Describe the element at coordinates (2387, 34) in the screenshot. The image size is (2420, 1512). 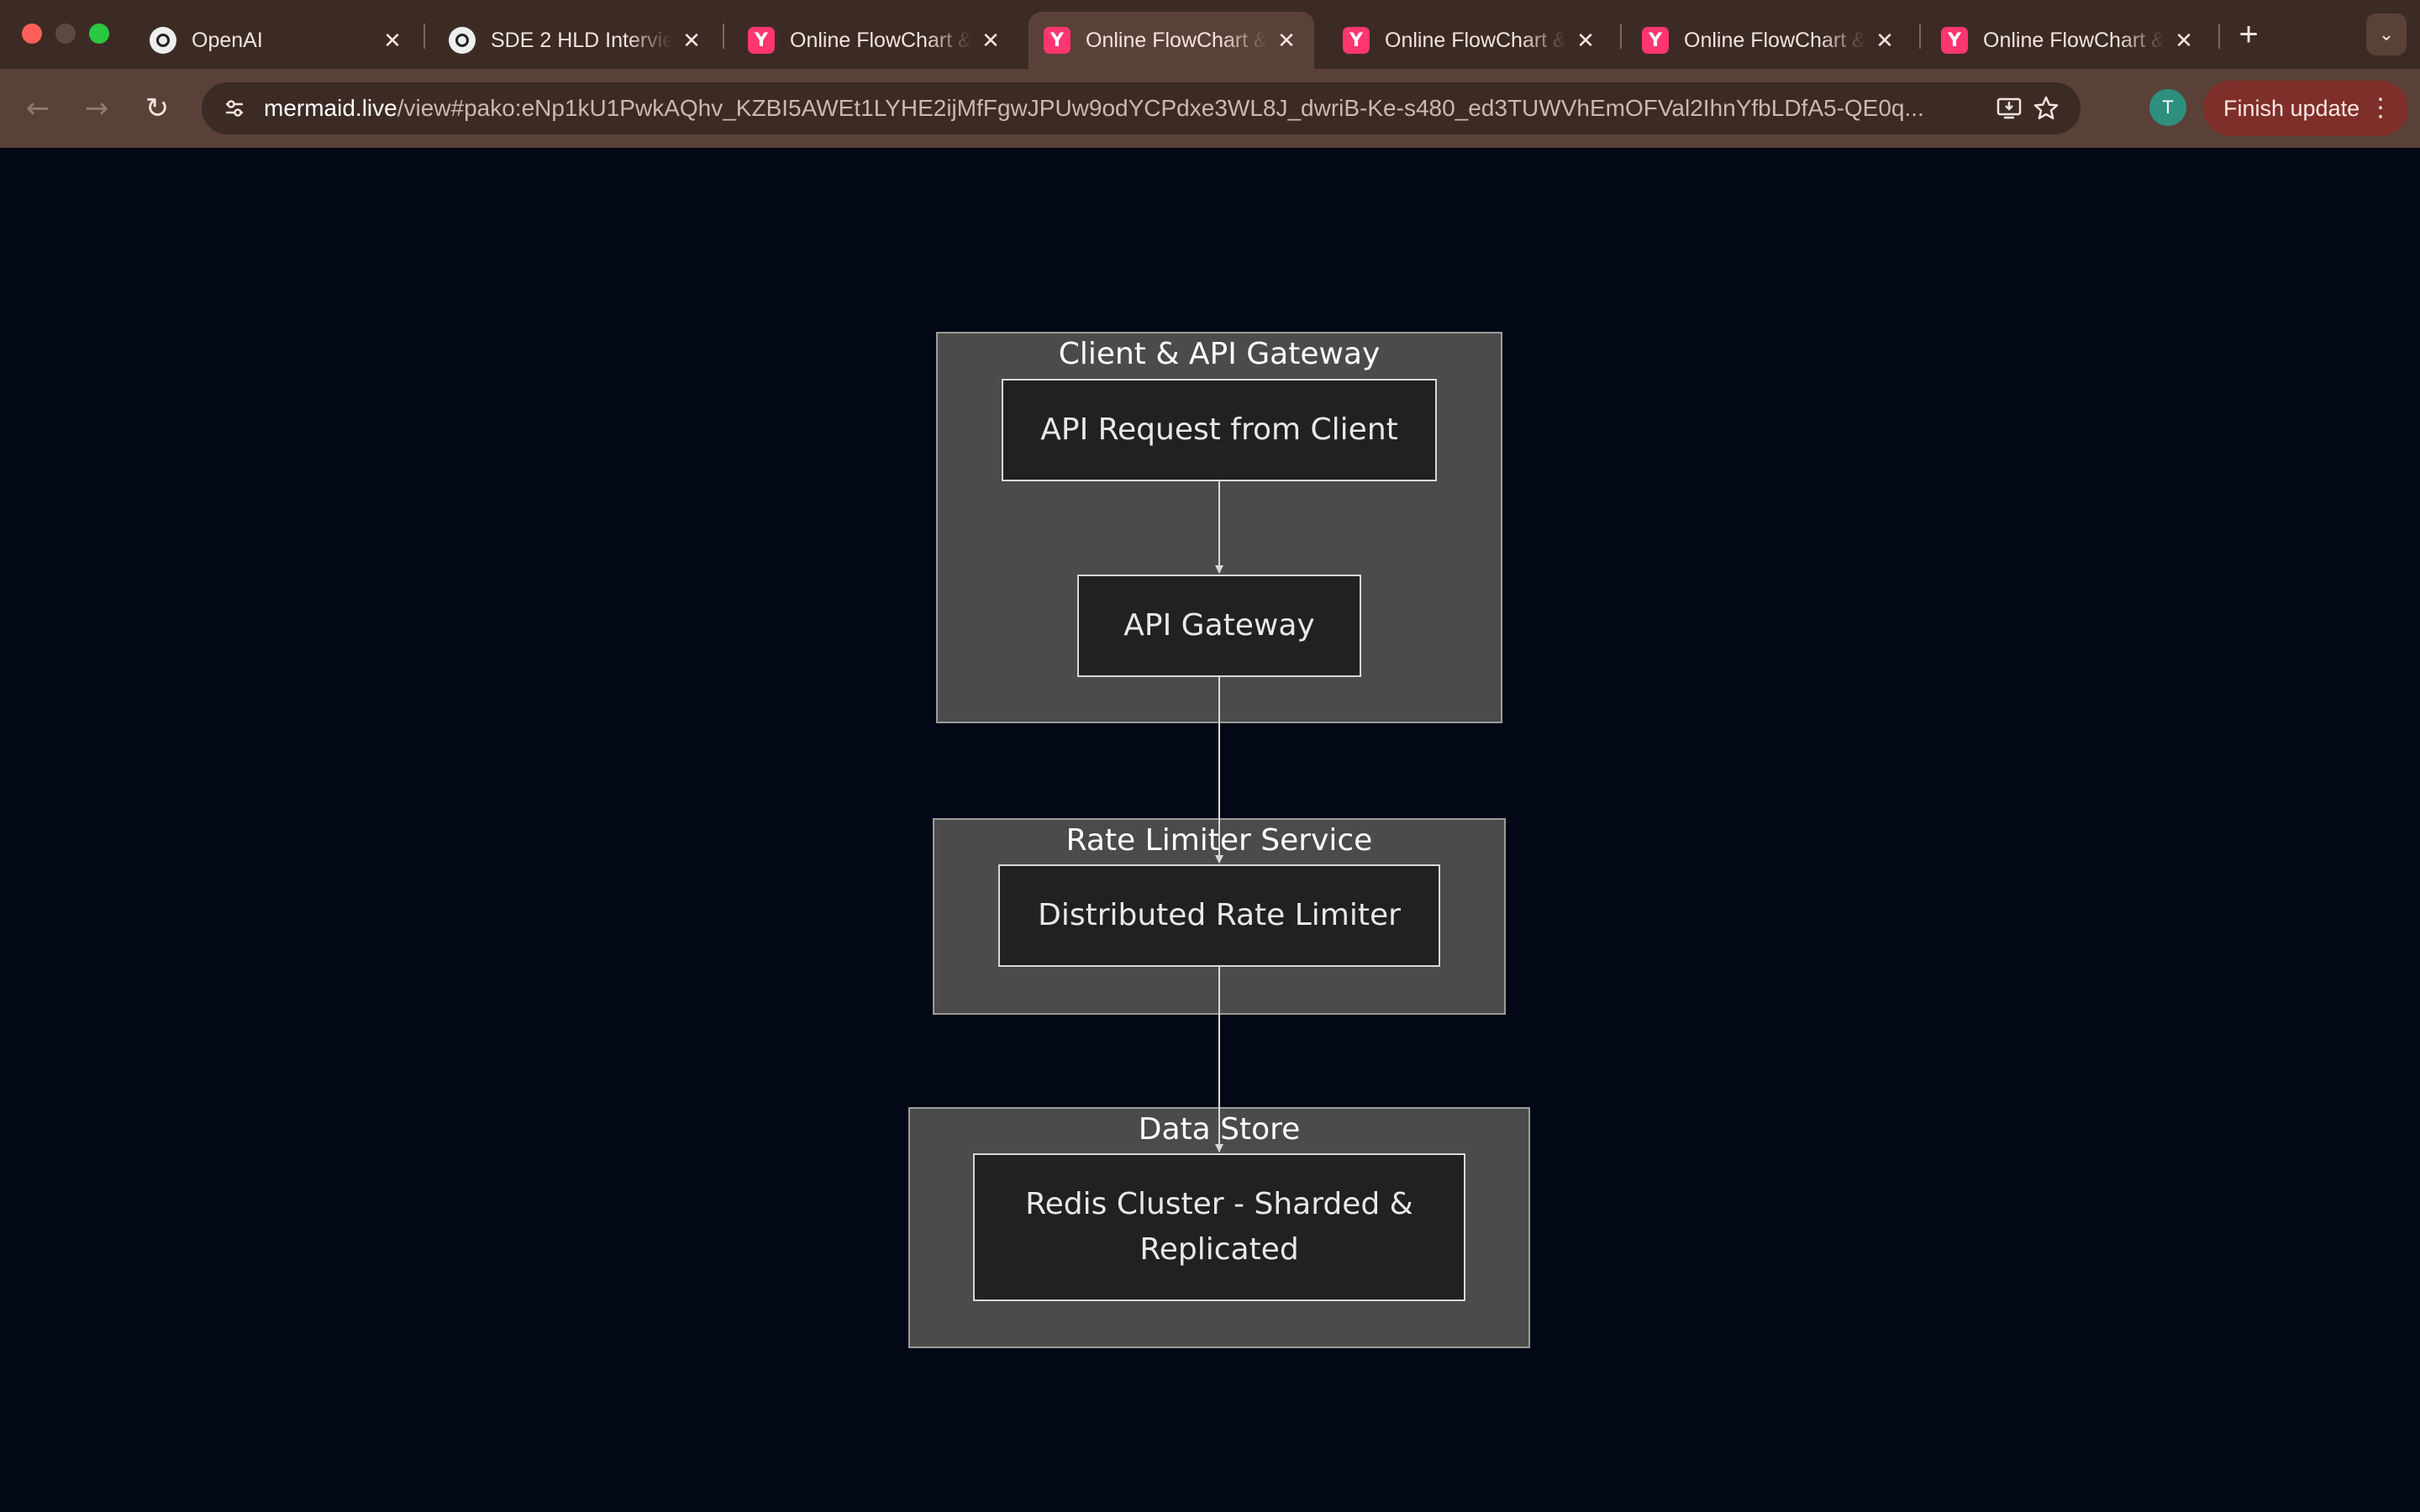
I see `tab-search-button: ⌄` at that location.